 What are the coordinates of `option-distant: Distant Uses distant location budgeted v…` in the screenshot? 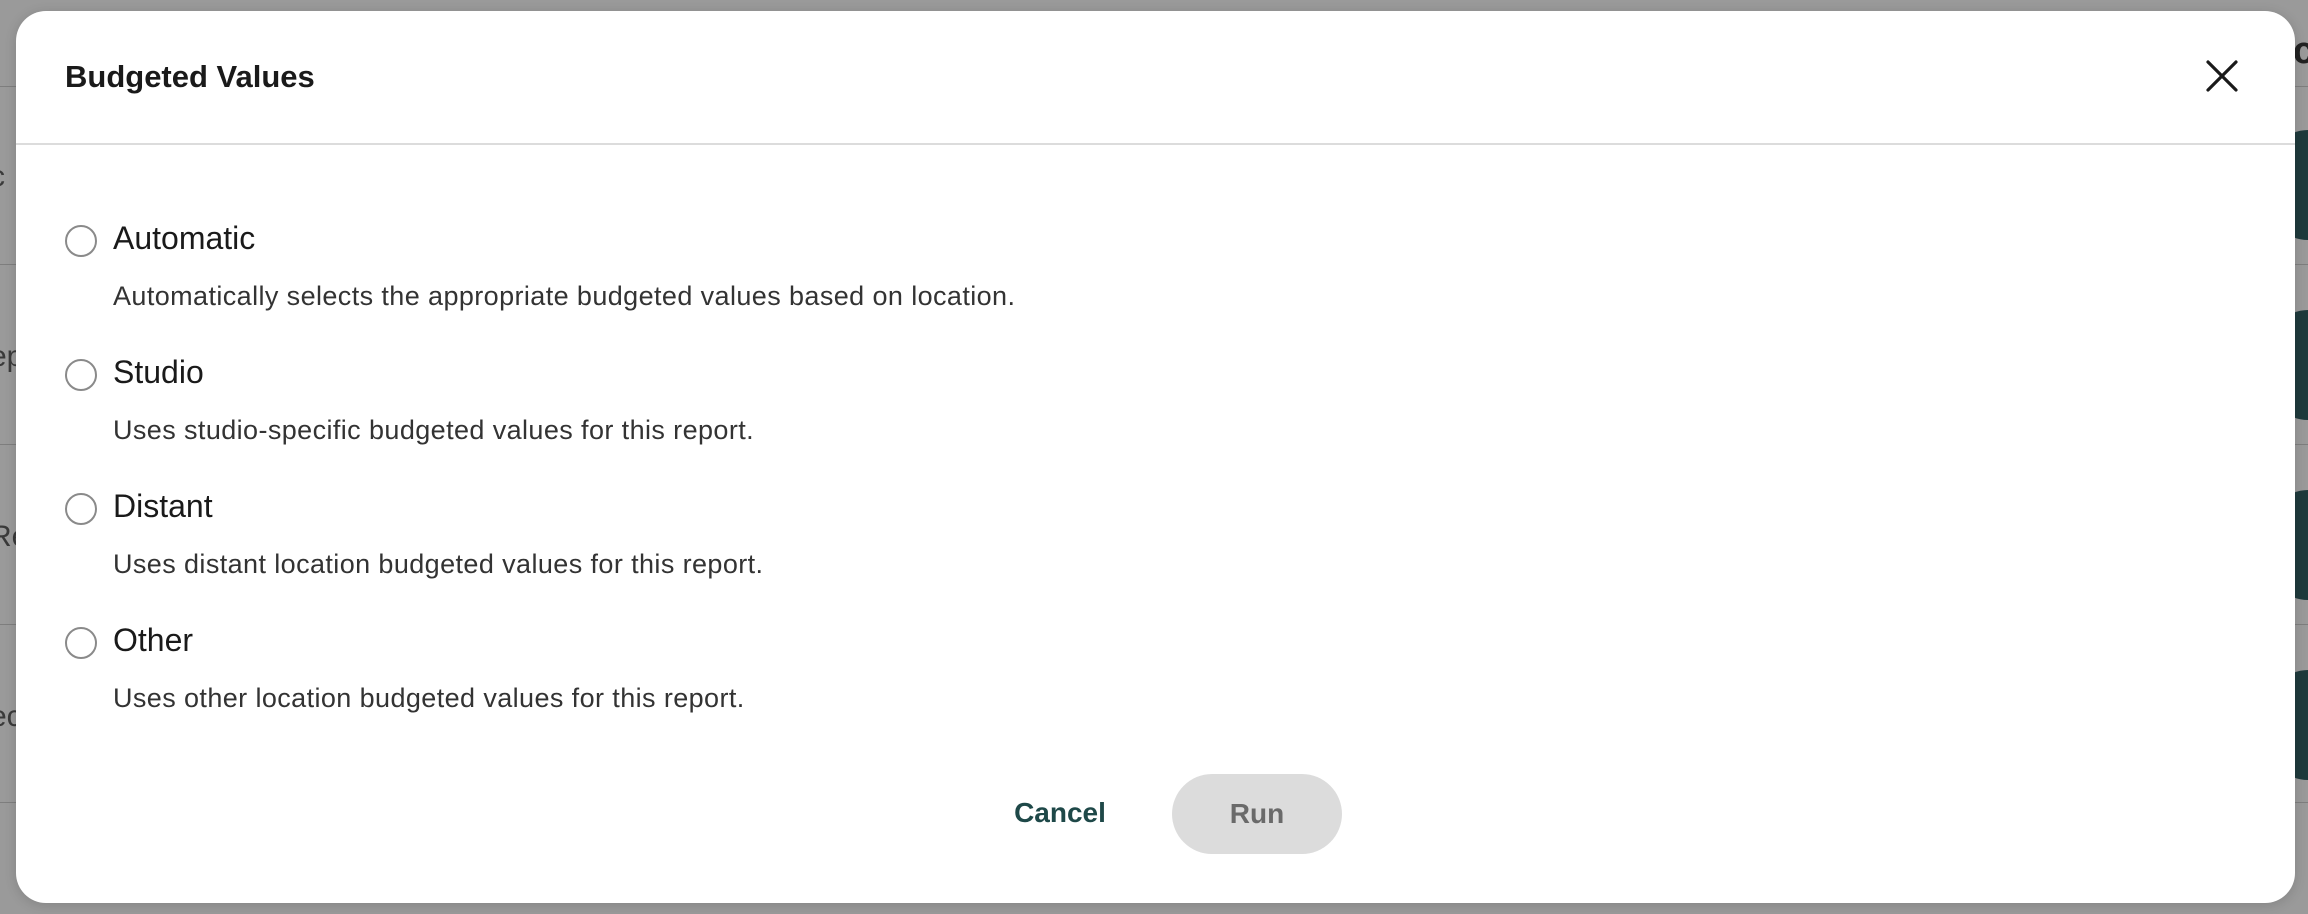 It's located at (1140, 556).